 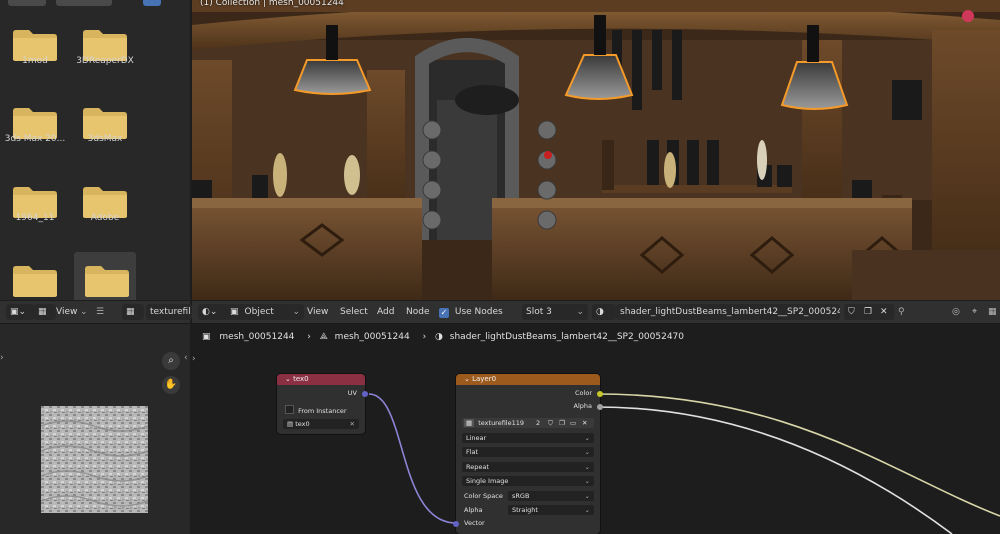 What do you see at coordinates (456, 524) in the screenshot?
I see `vector-input-socket` at bounding box center [456, 524].